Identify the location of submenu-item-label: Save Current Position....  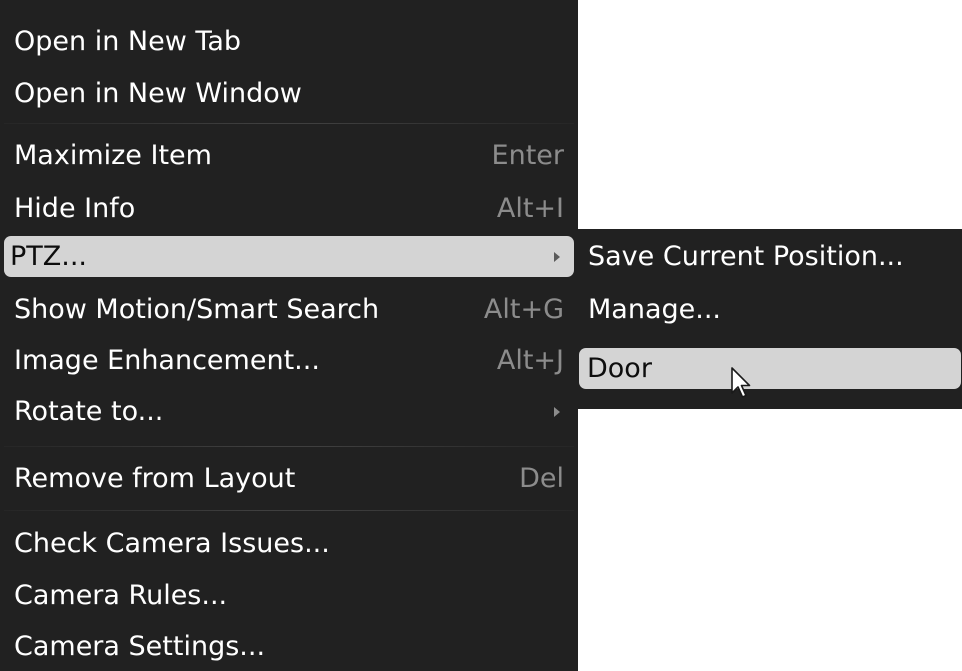
(746, 256).